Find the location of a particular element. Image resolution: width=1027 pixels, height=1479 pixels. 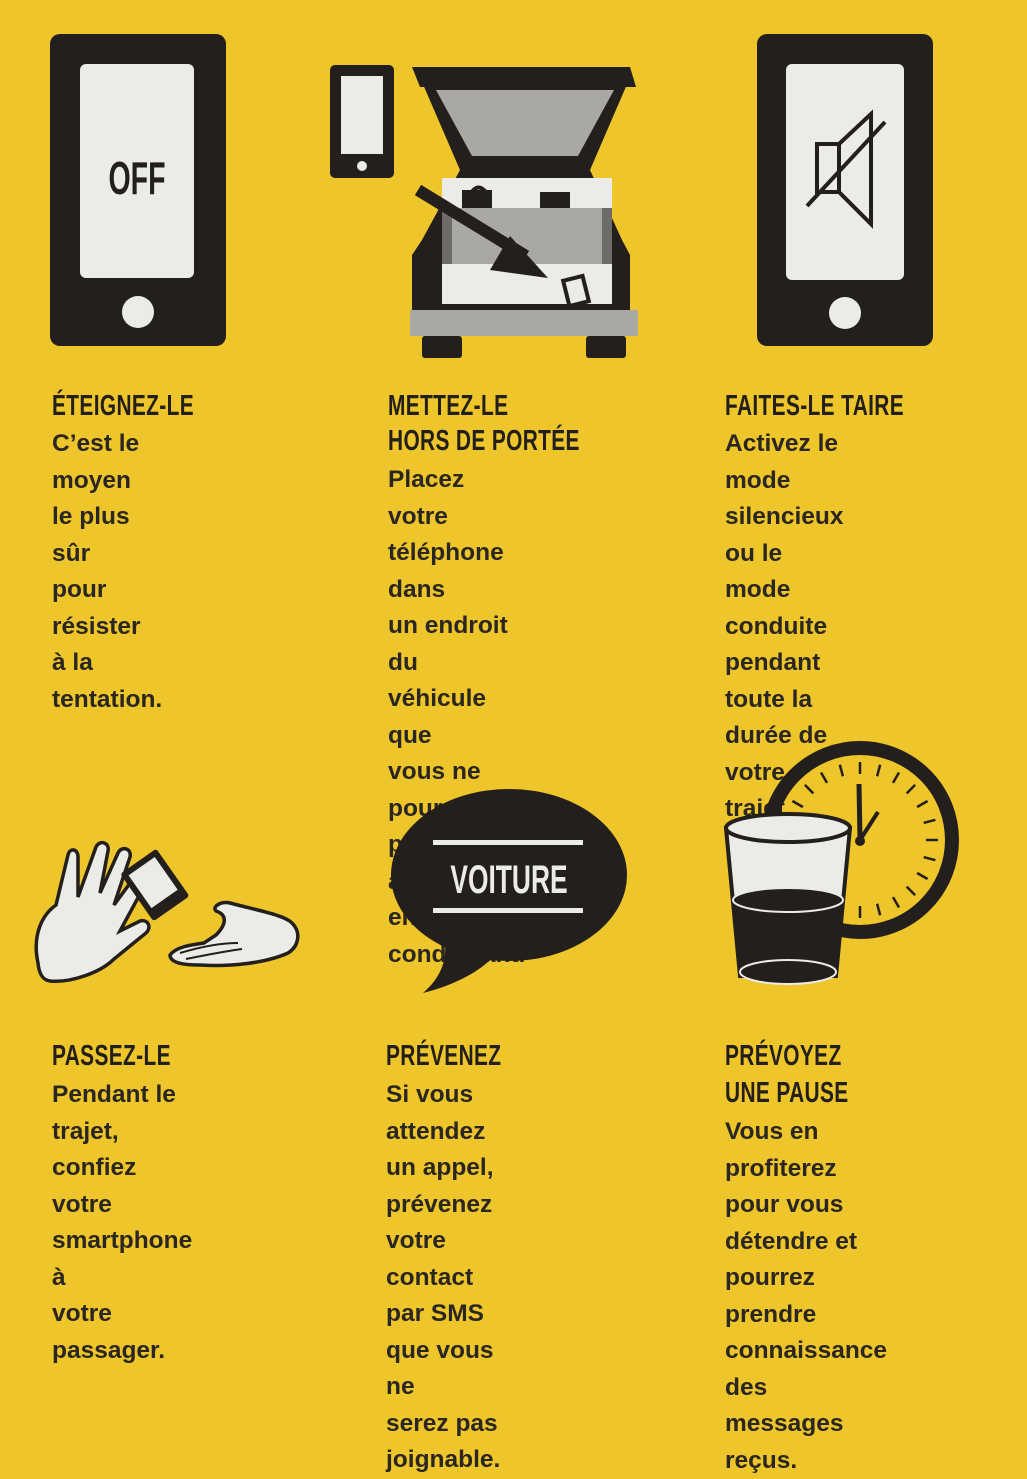

speech-bubble-icon: VOITURE is located at coordinates (509, 891).